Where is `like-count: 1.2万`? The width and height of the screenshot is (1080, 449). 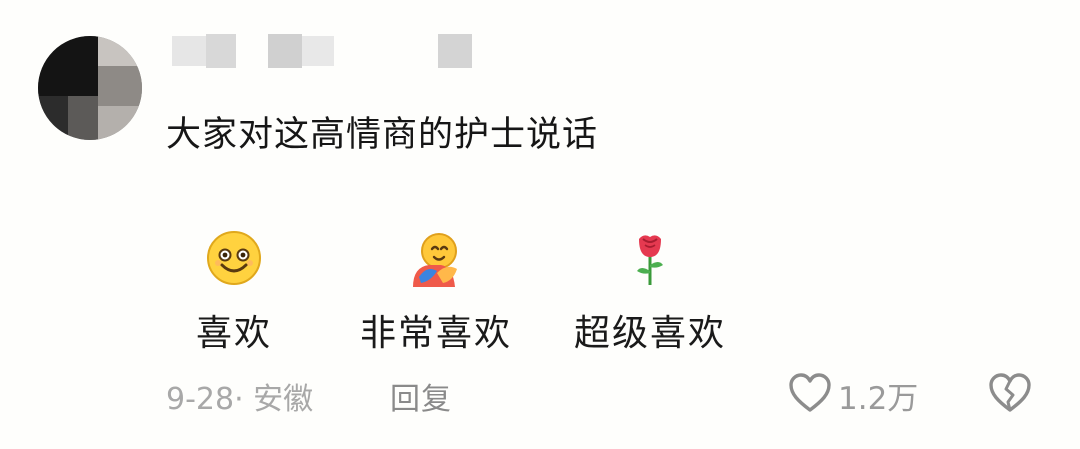
like-count: 1.2万 is located at coordinates (878, 398).